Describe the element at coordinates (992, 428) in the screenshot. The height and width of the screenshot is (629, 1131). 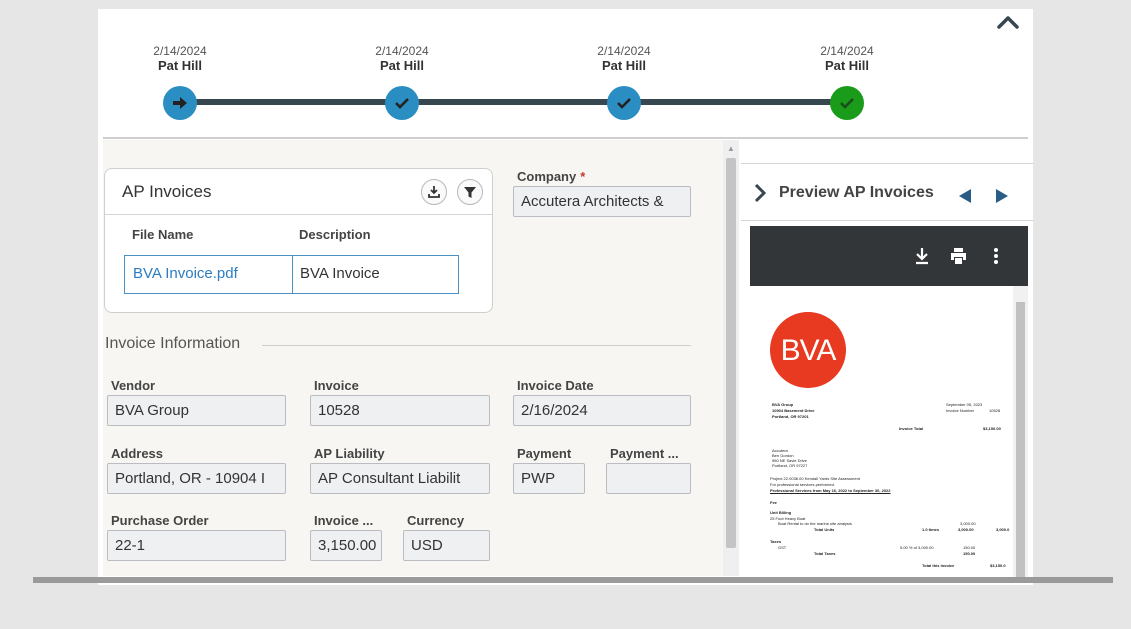
I see `doc-text: $3,150.00` at that location.